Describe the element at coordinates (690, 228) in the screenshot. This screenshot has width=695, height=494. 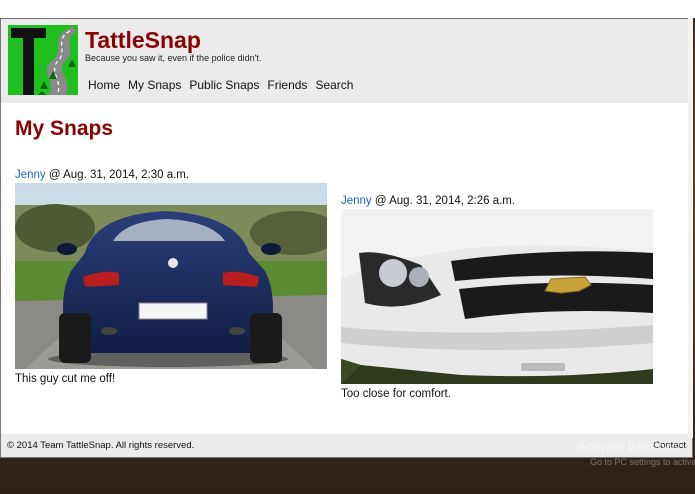
I see `vertical-scrollbar` at that location.